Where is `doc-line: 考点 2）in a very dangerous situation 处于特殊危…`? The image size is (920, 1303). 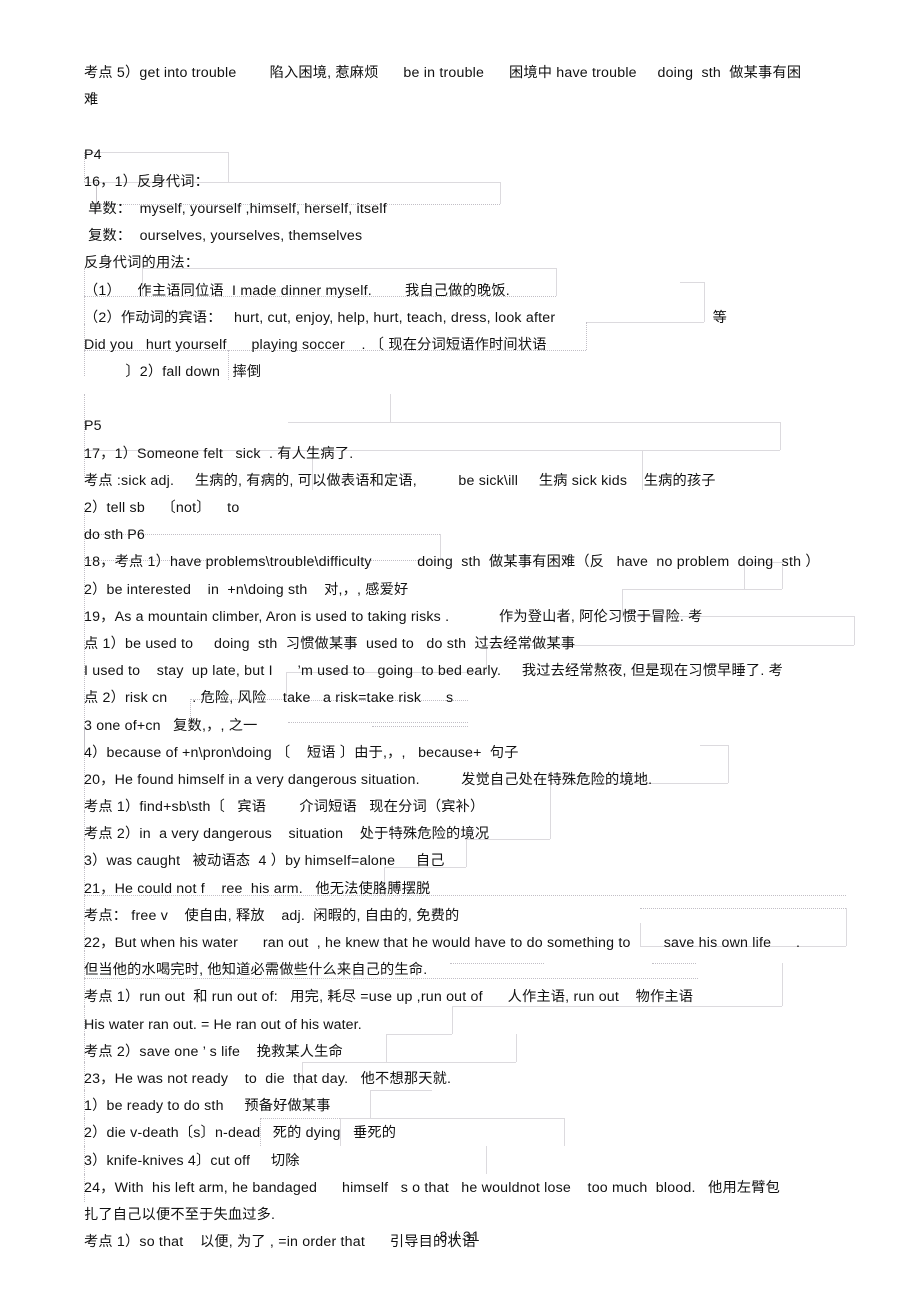
doc-line: 考点 2）in a very dangerous situation 处于特殊危… is located at coordinates (287, 834).